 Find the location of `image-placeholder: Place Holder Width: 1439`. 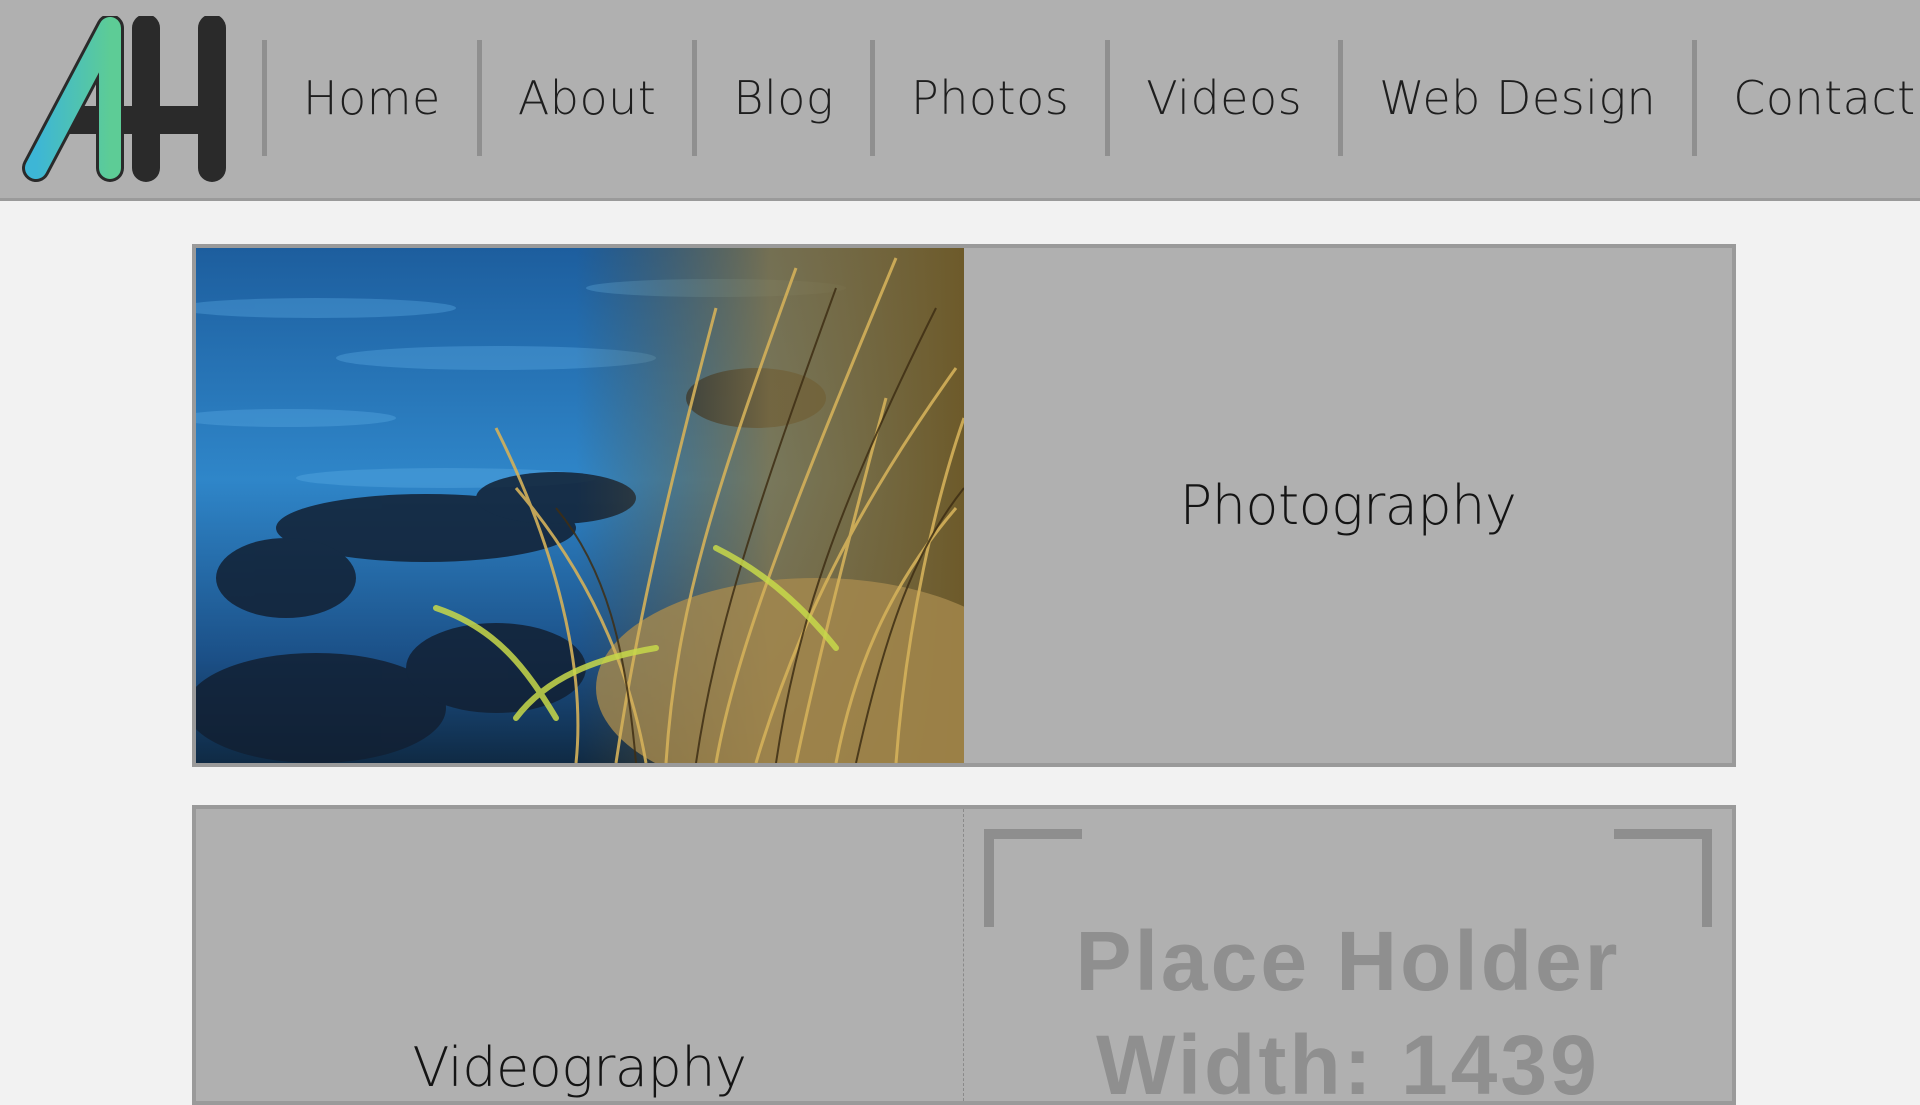

image-placeholder: Place Holder Width: 1439 is located at coordinates (1348, 955).